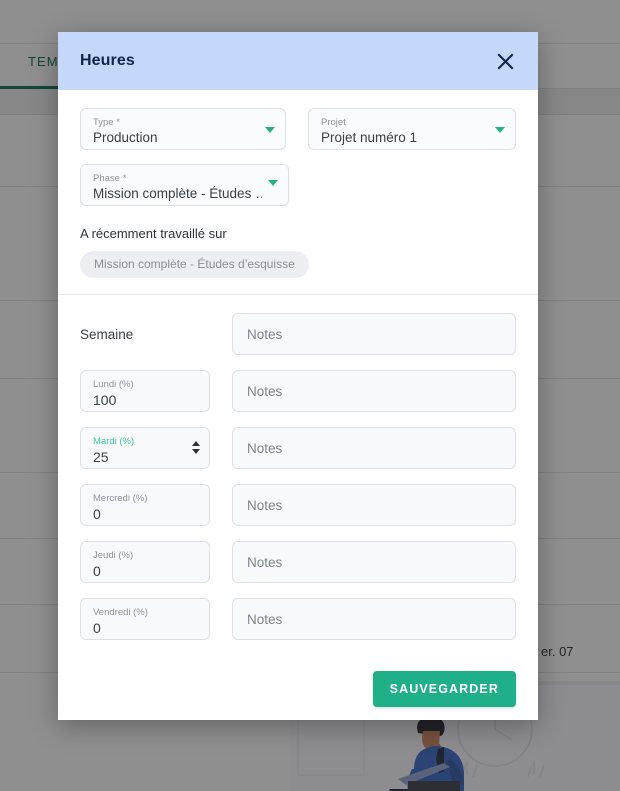 This screenshot has width=620, height=791. I want to click on modal-footer: SAUVEGARDER, so click(298, 692).